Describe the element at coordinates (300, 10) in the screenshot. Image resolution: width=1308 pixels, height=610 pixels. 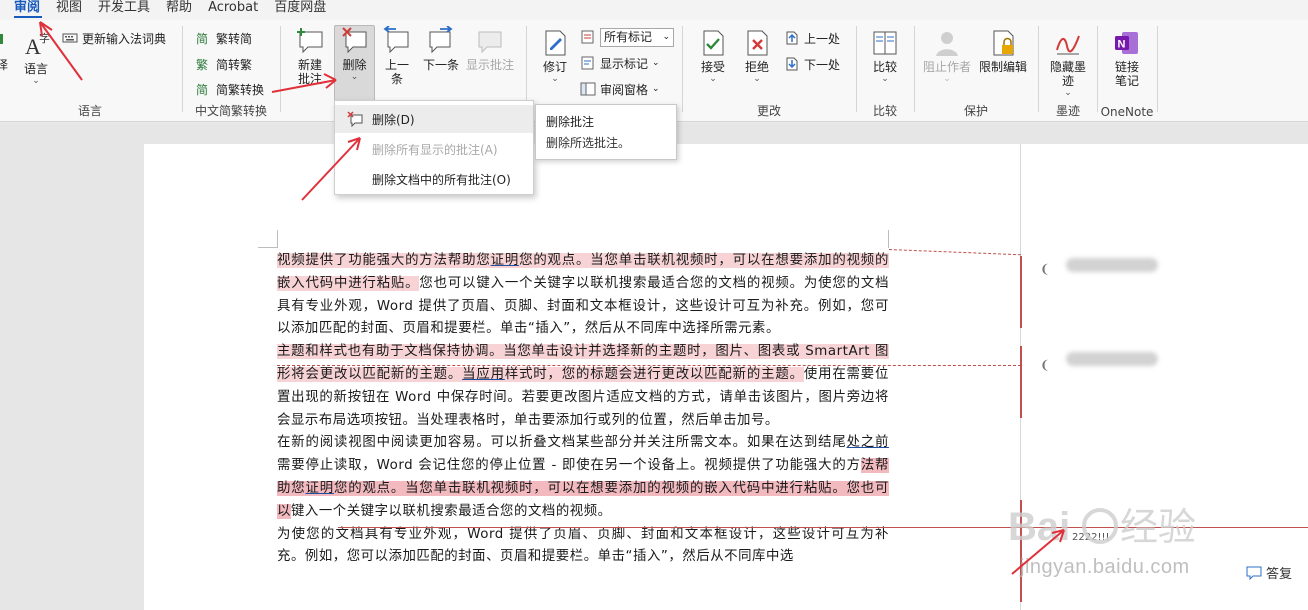
I see `tab-baidu-netdisk: 百度网盘` at that location.